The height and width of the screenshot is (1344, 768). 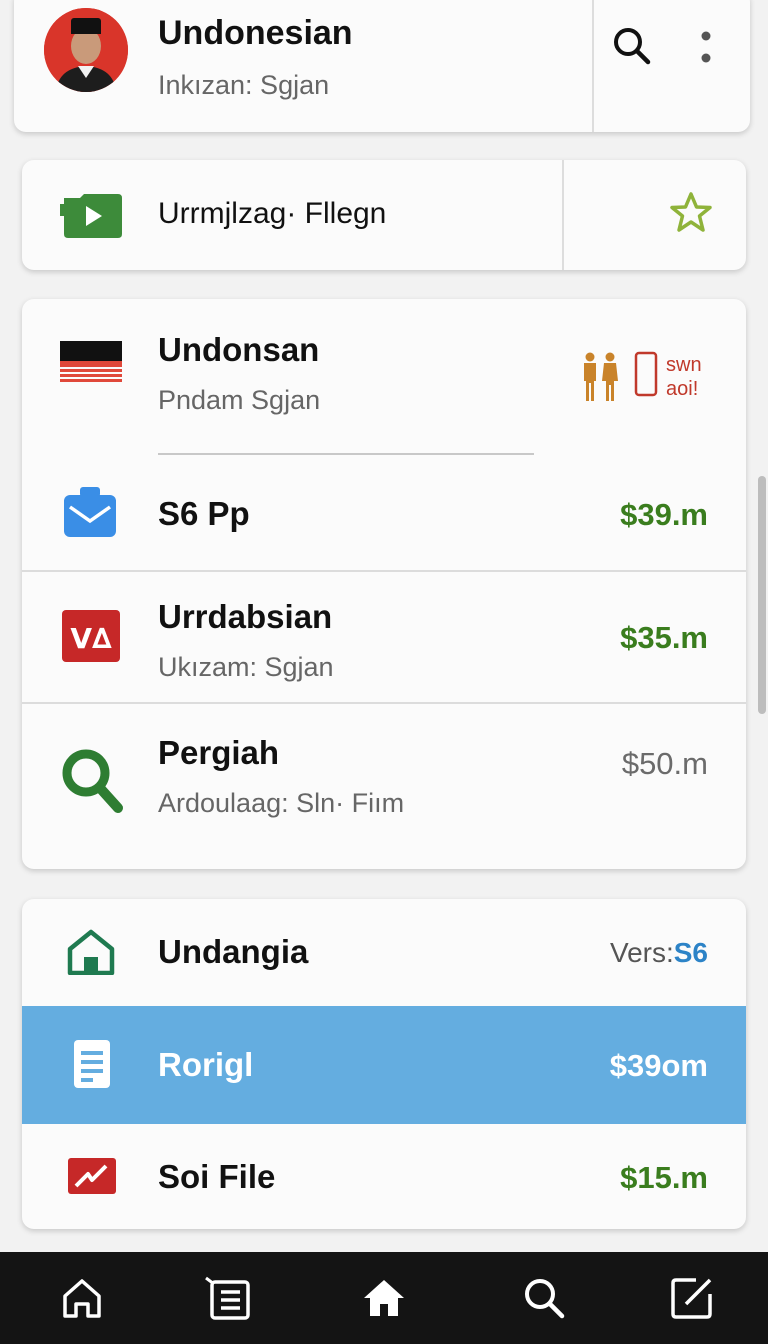 I want to click on list-item-selected: Rorigl $39om, so click(x=384, y=1065).